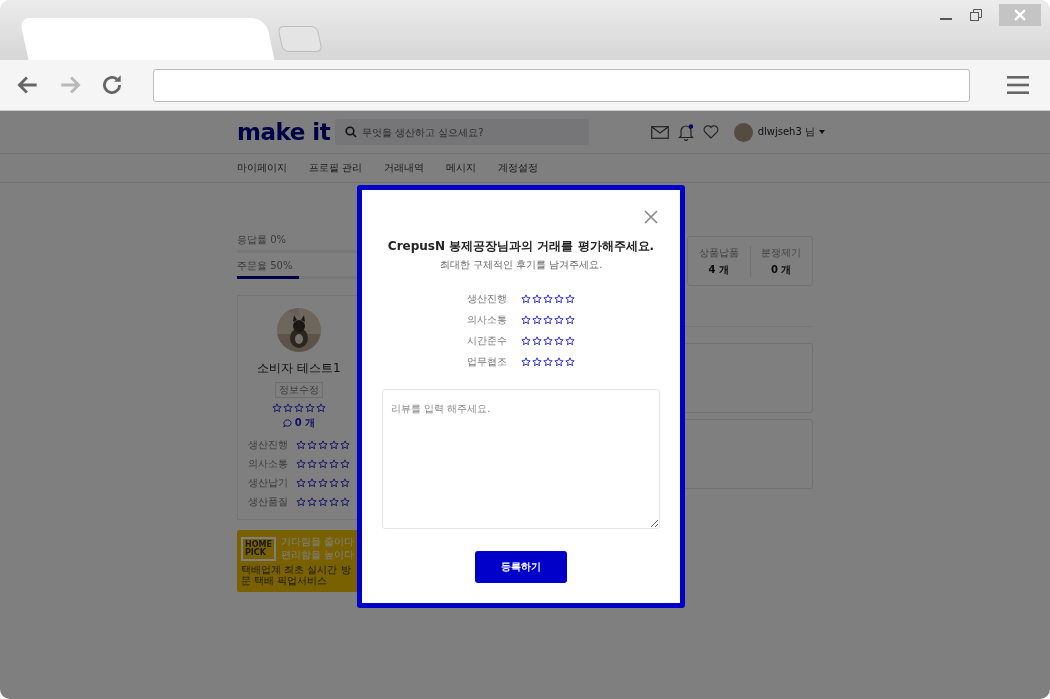 The height and width of the screenshot is (699, 1050). What do you see at coordinates (1018, 85) in the screenshot?
I see `menu-icon` at bounding box center [1018, 85].